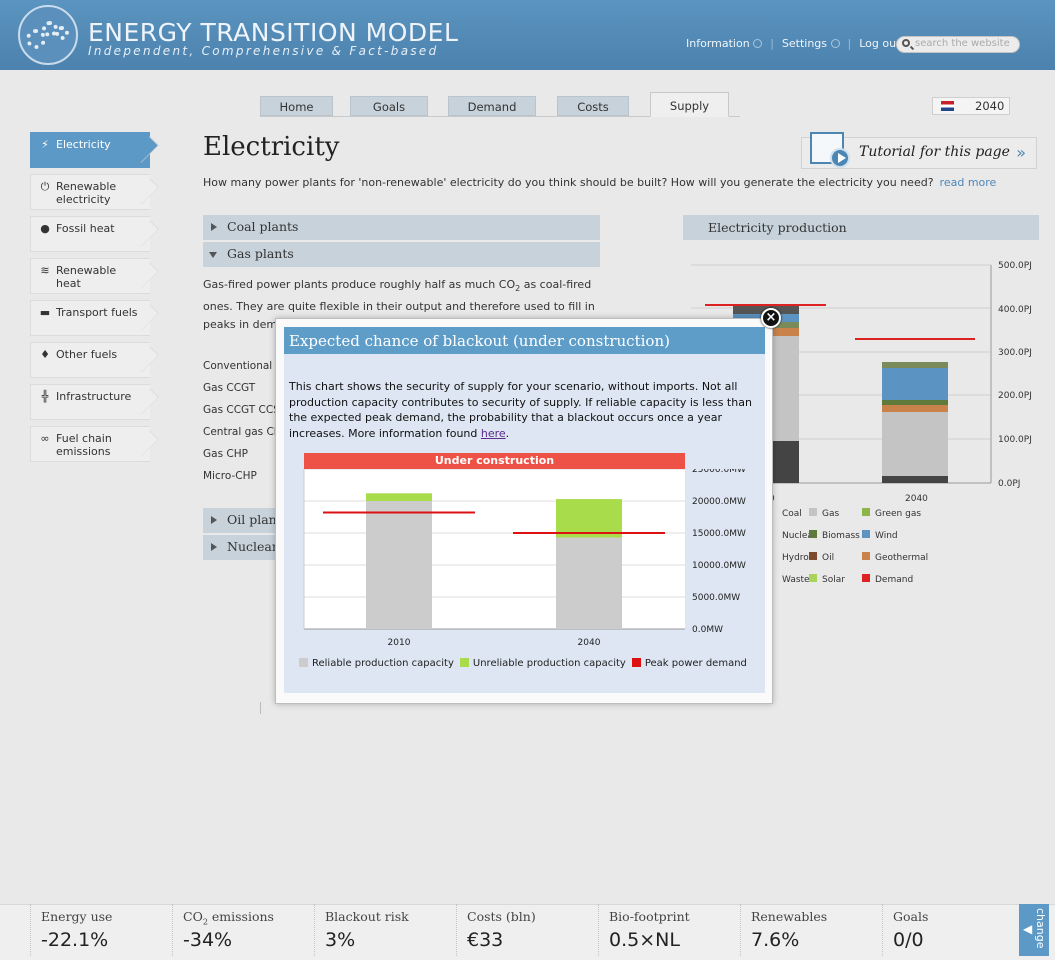 The height and width of the screenshot is (960, 1055). I want to click on top-nav: Information | Settings | Log out, so click(793, 43).